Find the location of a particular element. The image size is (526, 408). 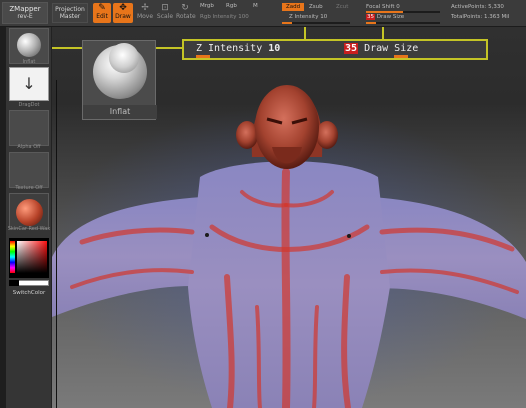

color-picker is located at coordinates (29, 258).